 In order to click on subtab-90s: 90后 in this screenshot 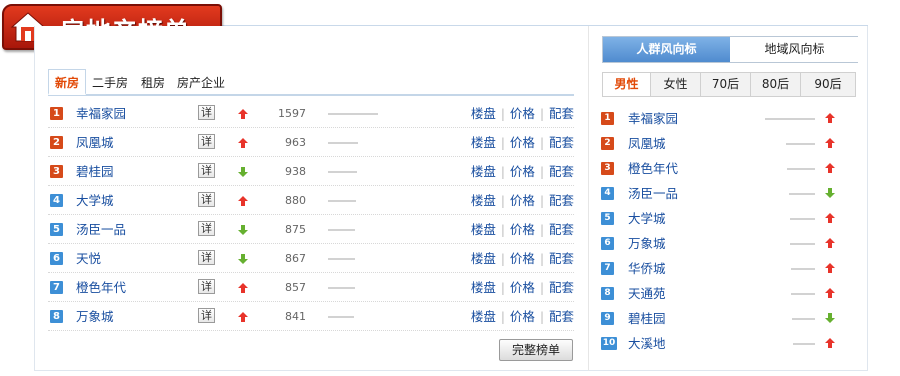, I will do `click(828, 84)`.